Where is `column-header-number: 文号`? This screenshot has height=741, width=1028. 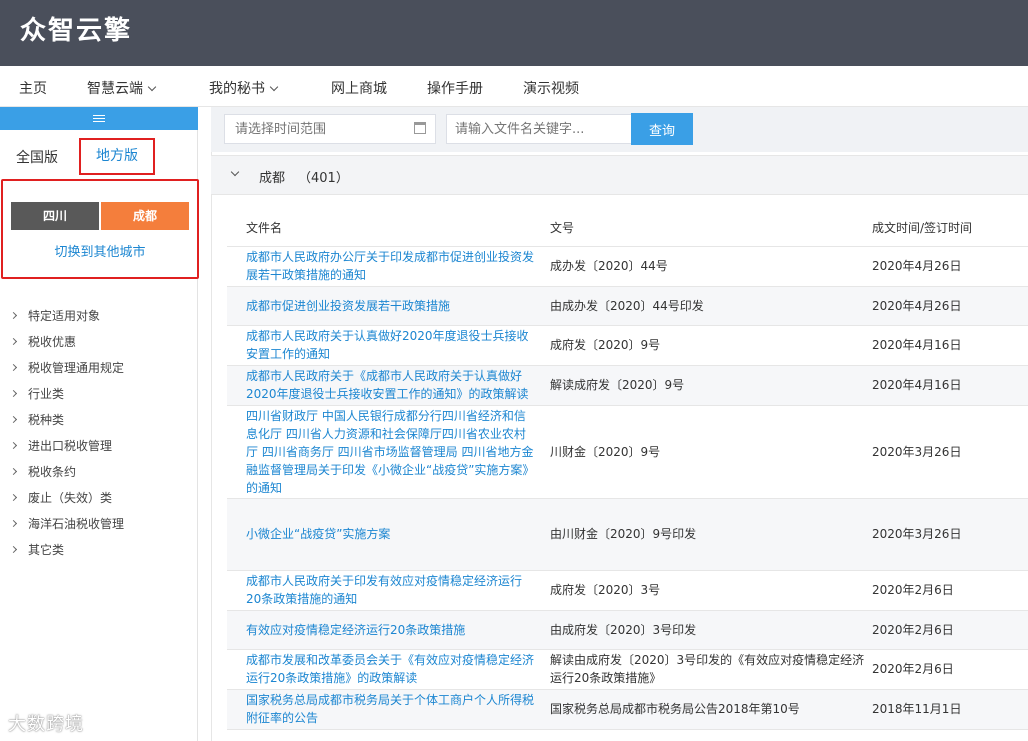
column-header-number: 文号 is located at coordinates (711, 228).